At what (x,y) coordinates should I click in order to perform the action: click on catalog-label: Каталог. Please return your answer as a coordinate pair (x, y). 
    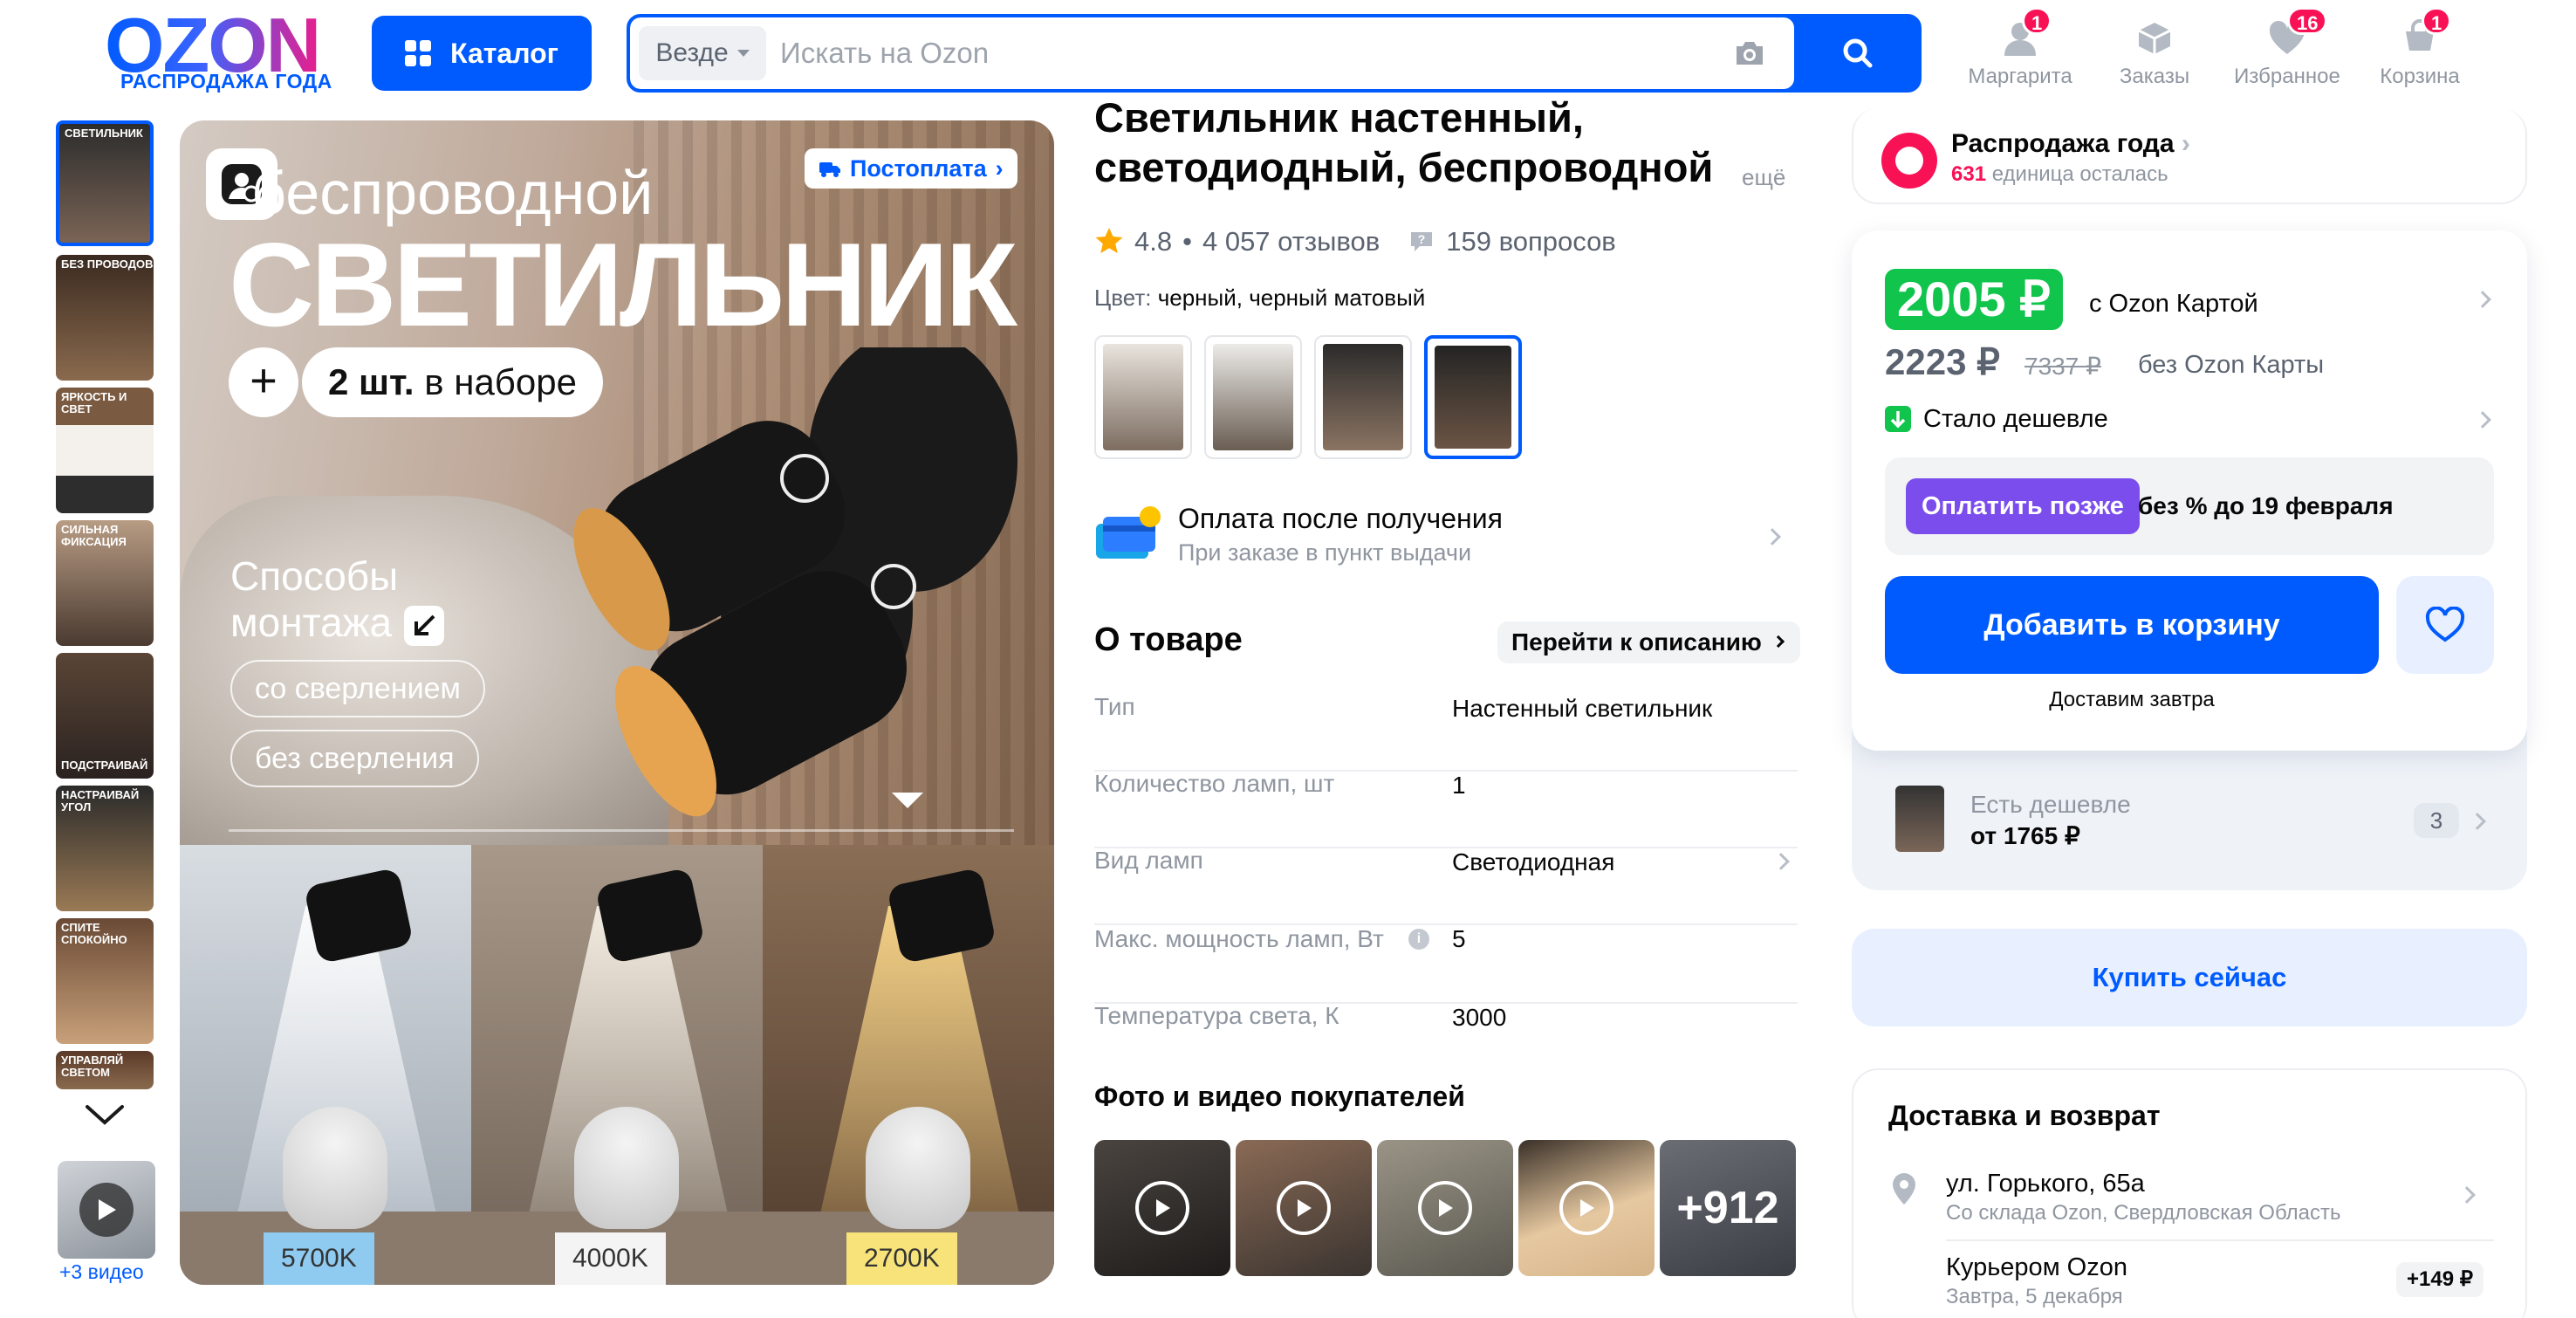
    Looking at the image, I should click on (504, 53).